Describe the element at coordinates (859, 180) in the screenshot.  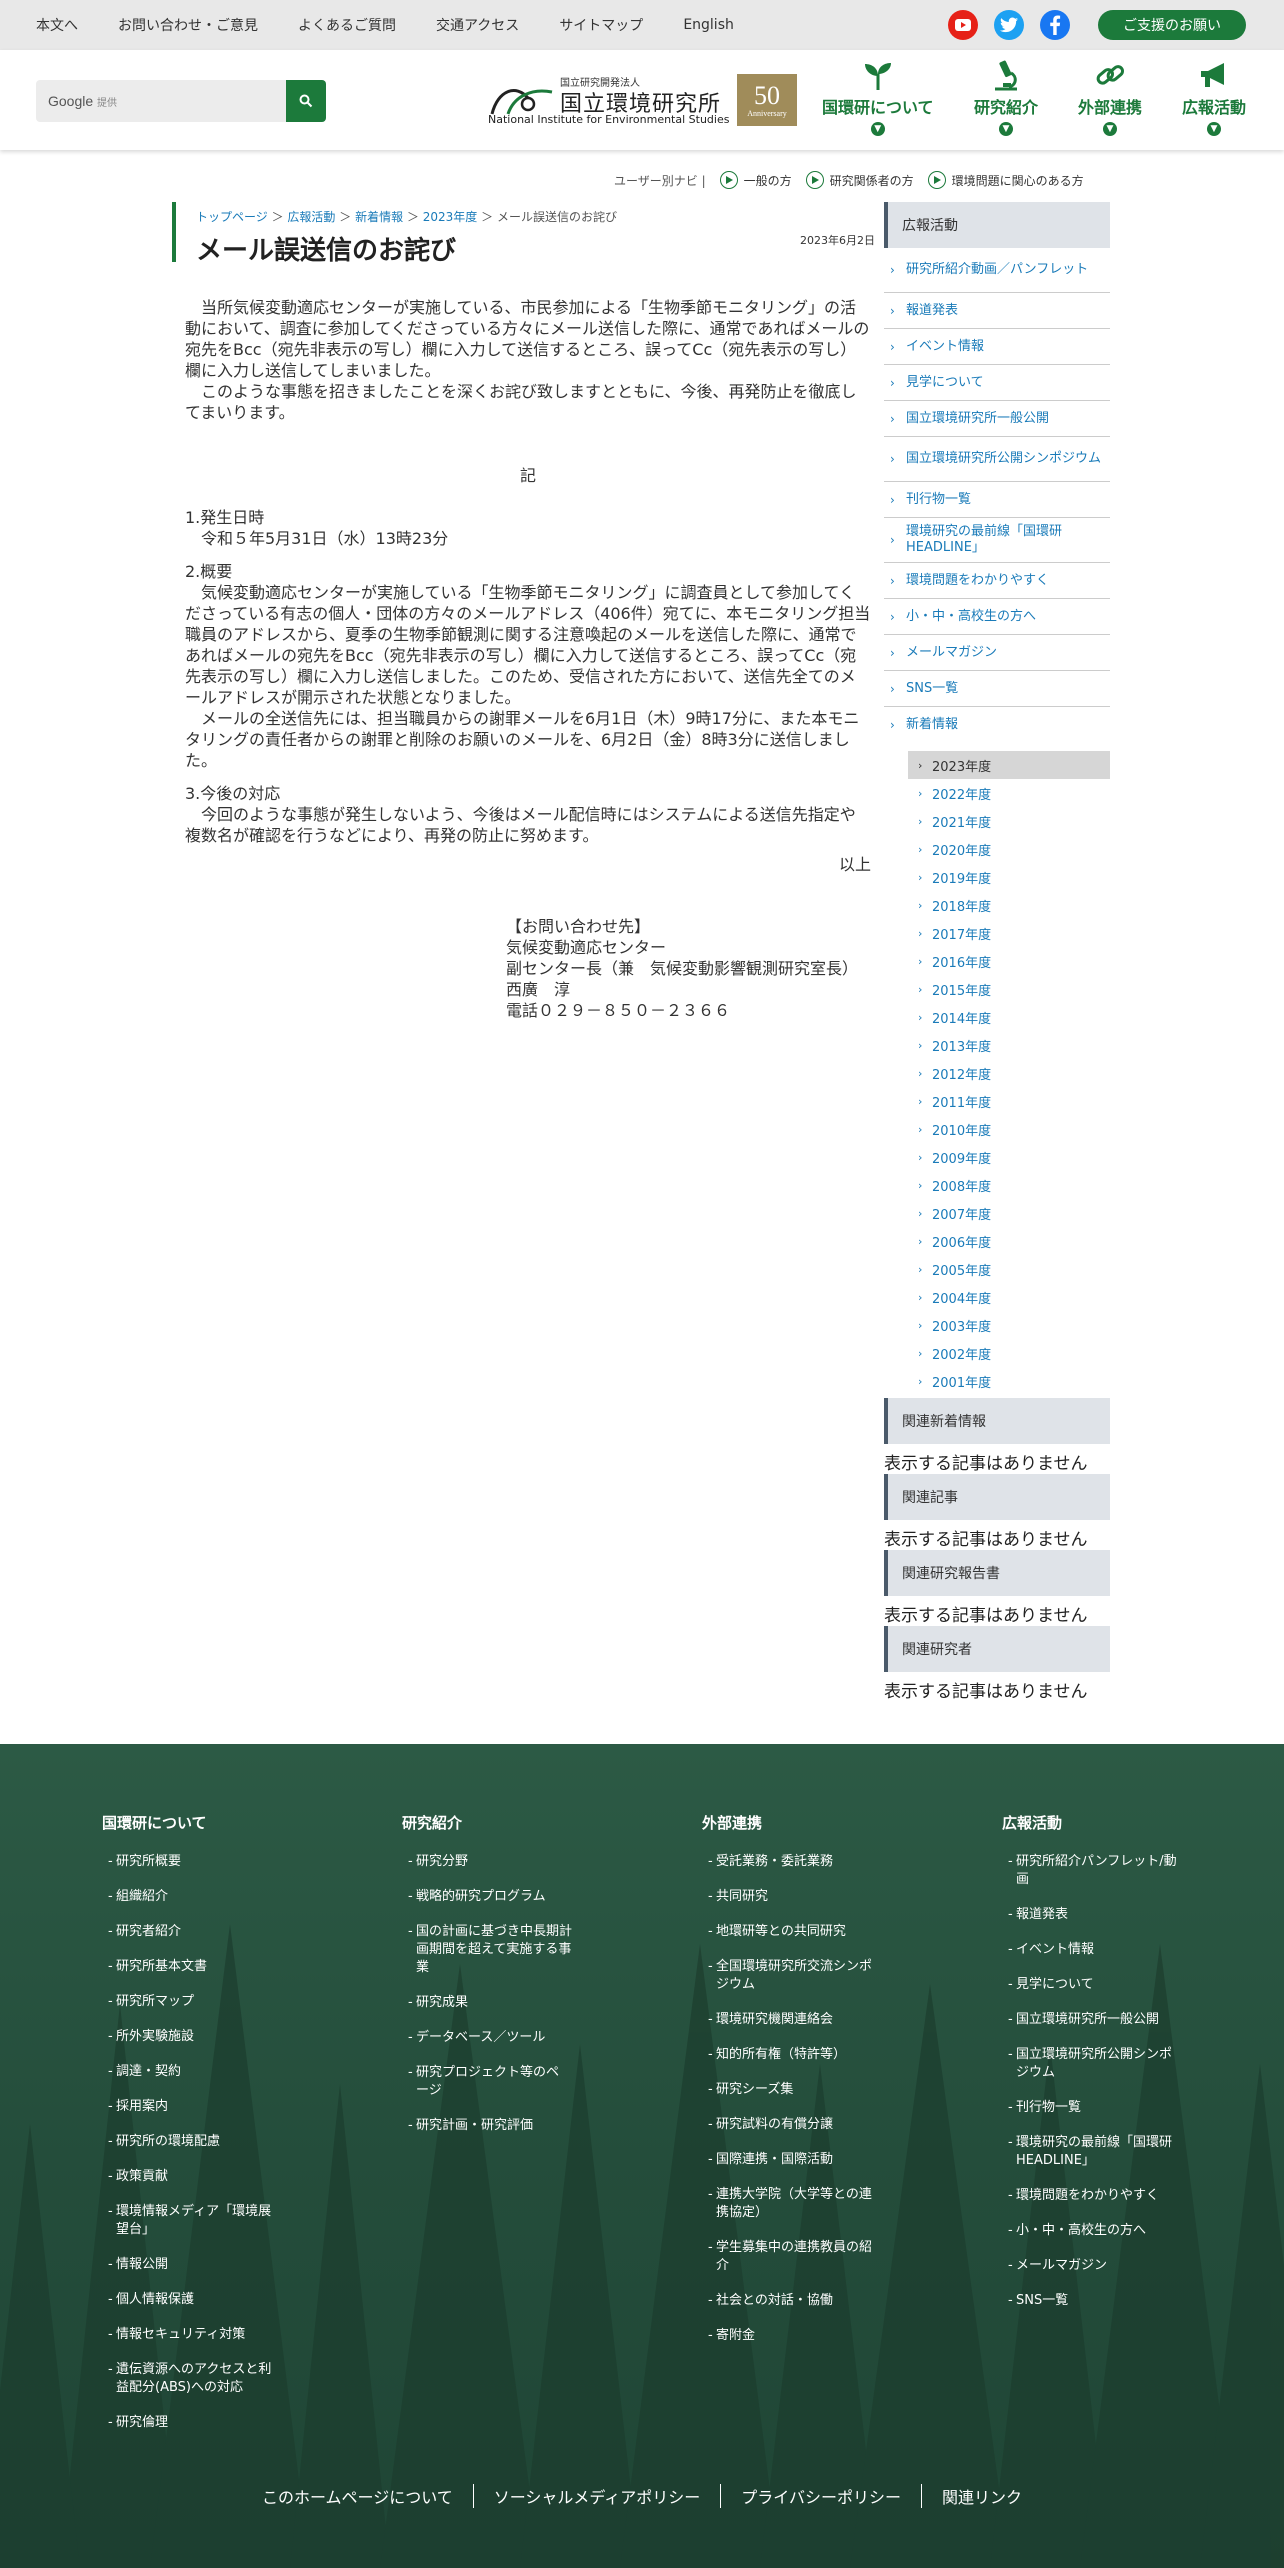
I see `user-navi-researchers: 研究関係者の方` at that location.